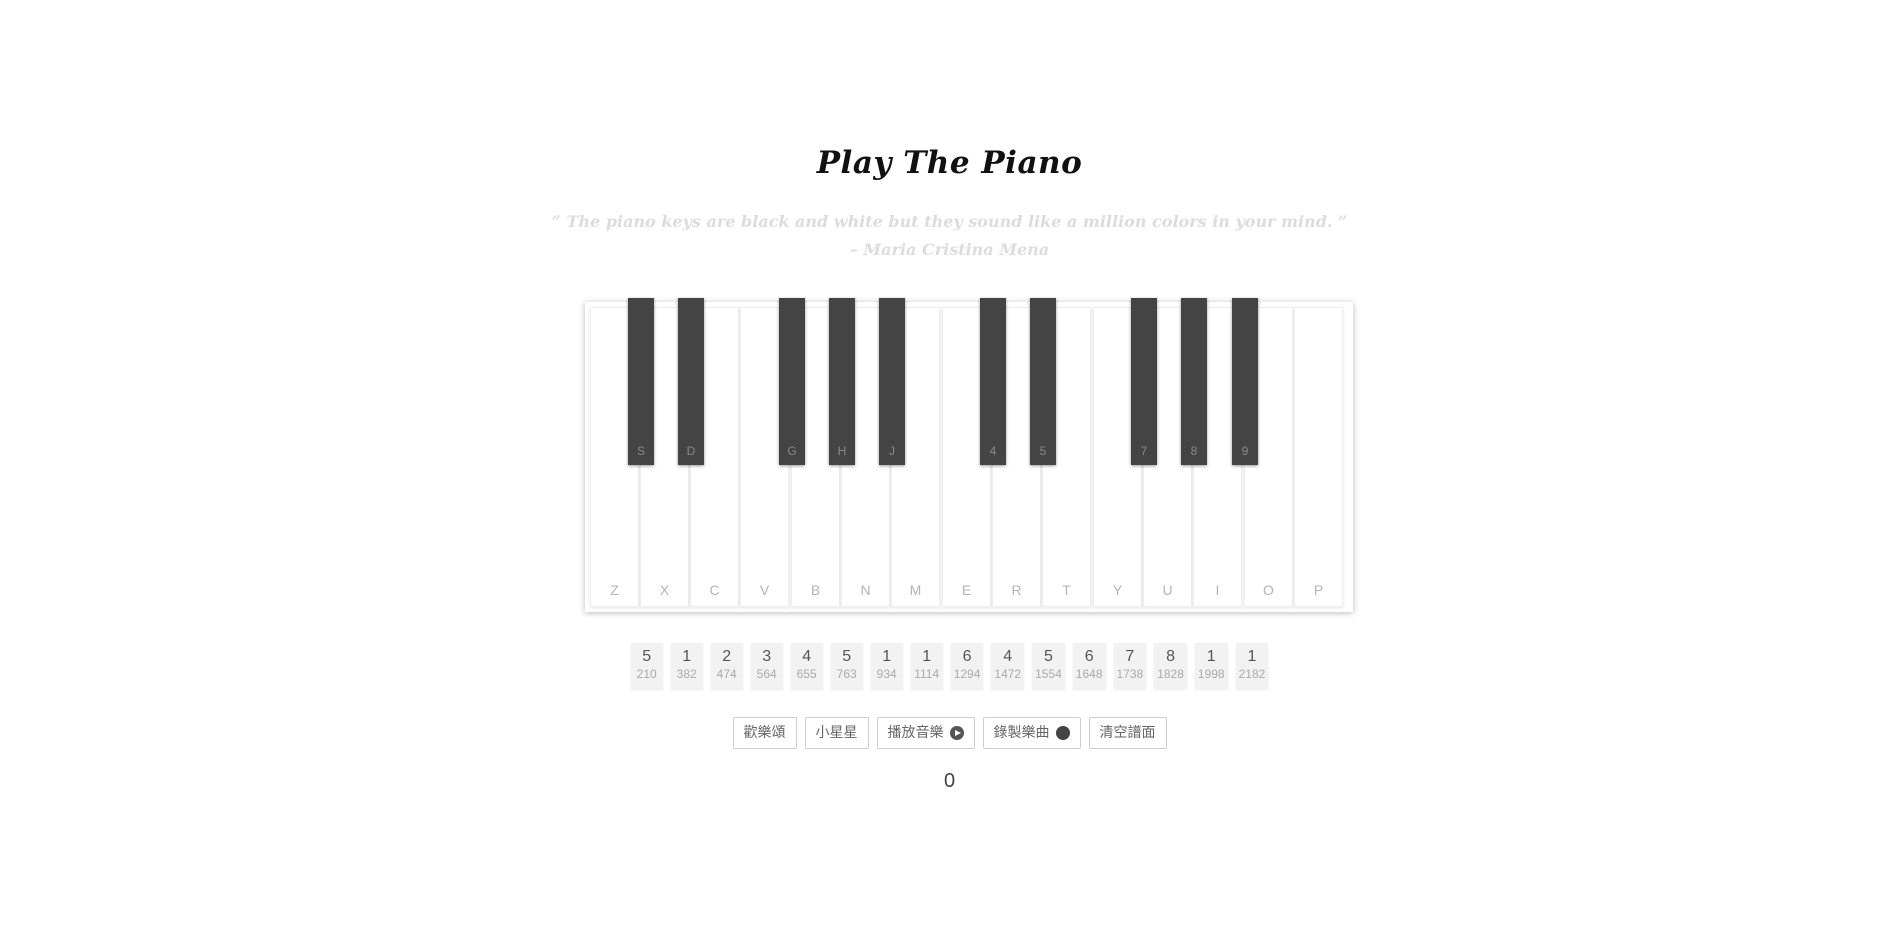 This screenshot has height=945, width=1899. Describe the element at coordinates (815, 590) in the screenshot. I see `key-label: B` at that location.